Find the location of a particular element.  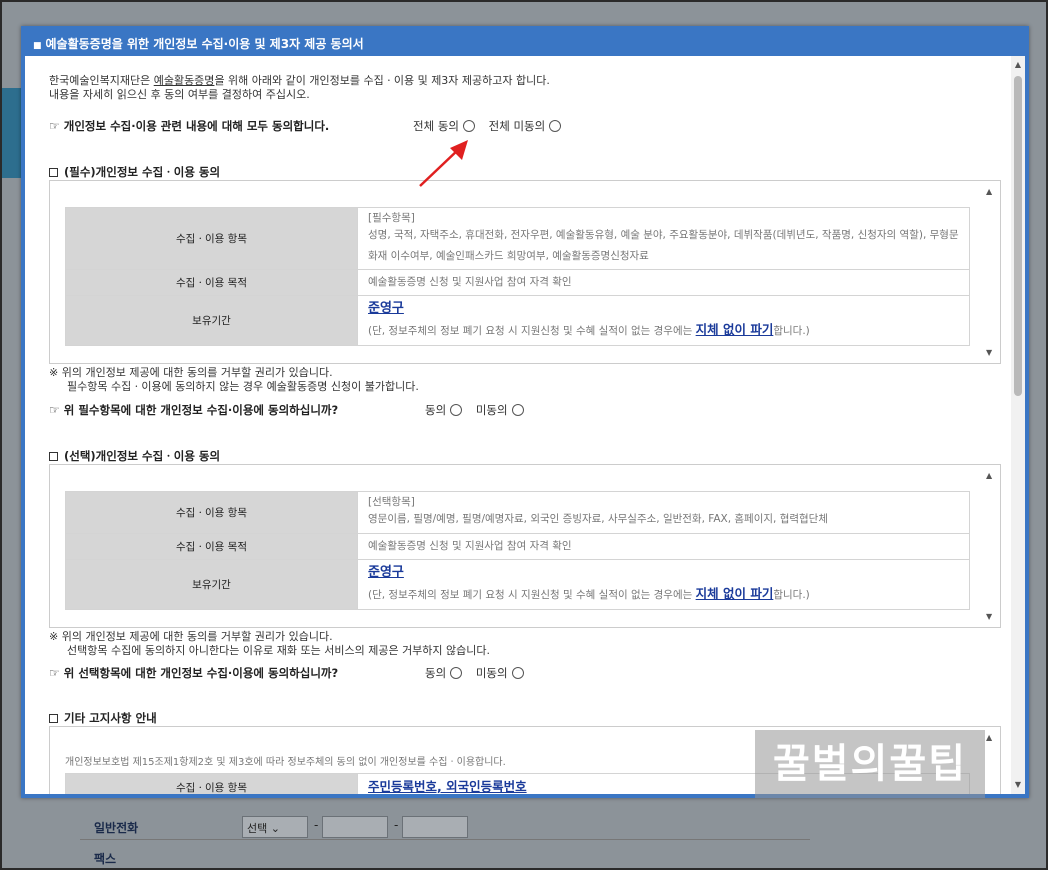

required-section-title-text: (필수)개인정보 수집ㆍ이용 동의 is located at coordinates (142, 172).